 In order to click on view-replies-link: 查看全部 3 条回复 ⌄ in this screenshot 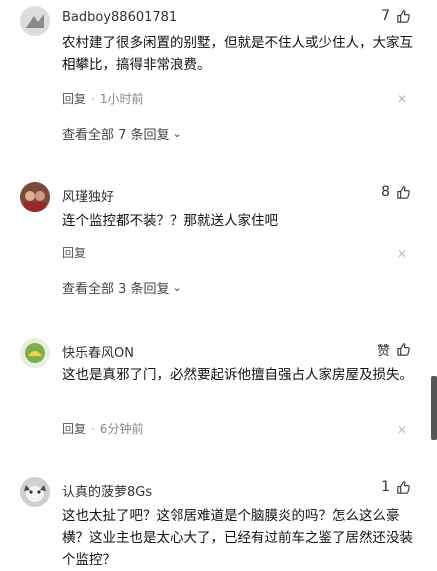, I will do `click(122, 287)`.